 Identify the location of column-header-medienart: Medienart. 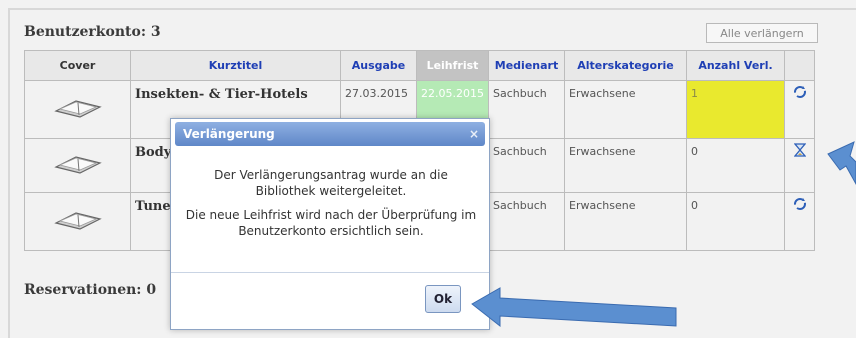
(526, 65).